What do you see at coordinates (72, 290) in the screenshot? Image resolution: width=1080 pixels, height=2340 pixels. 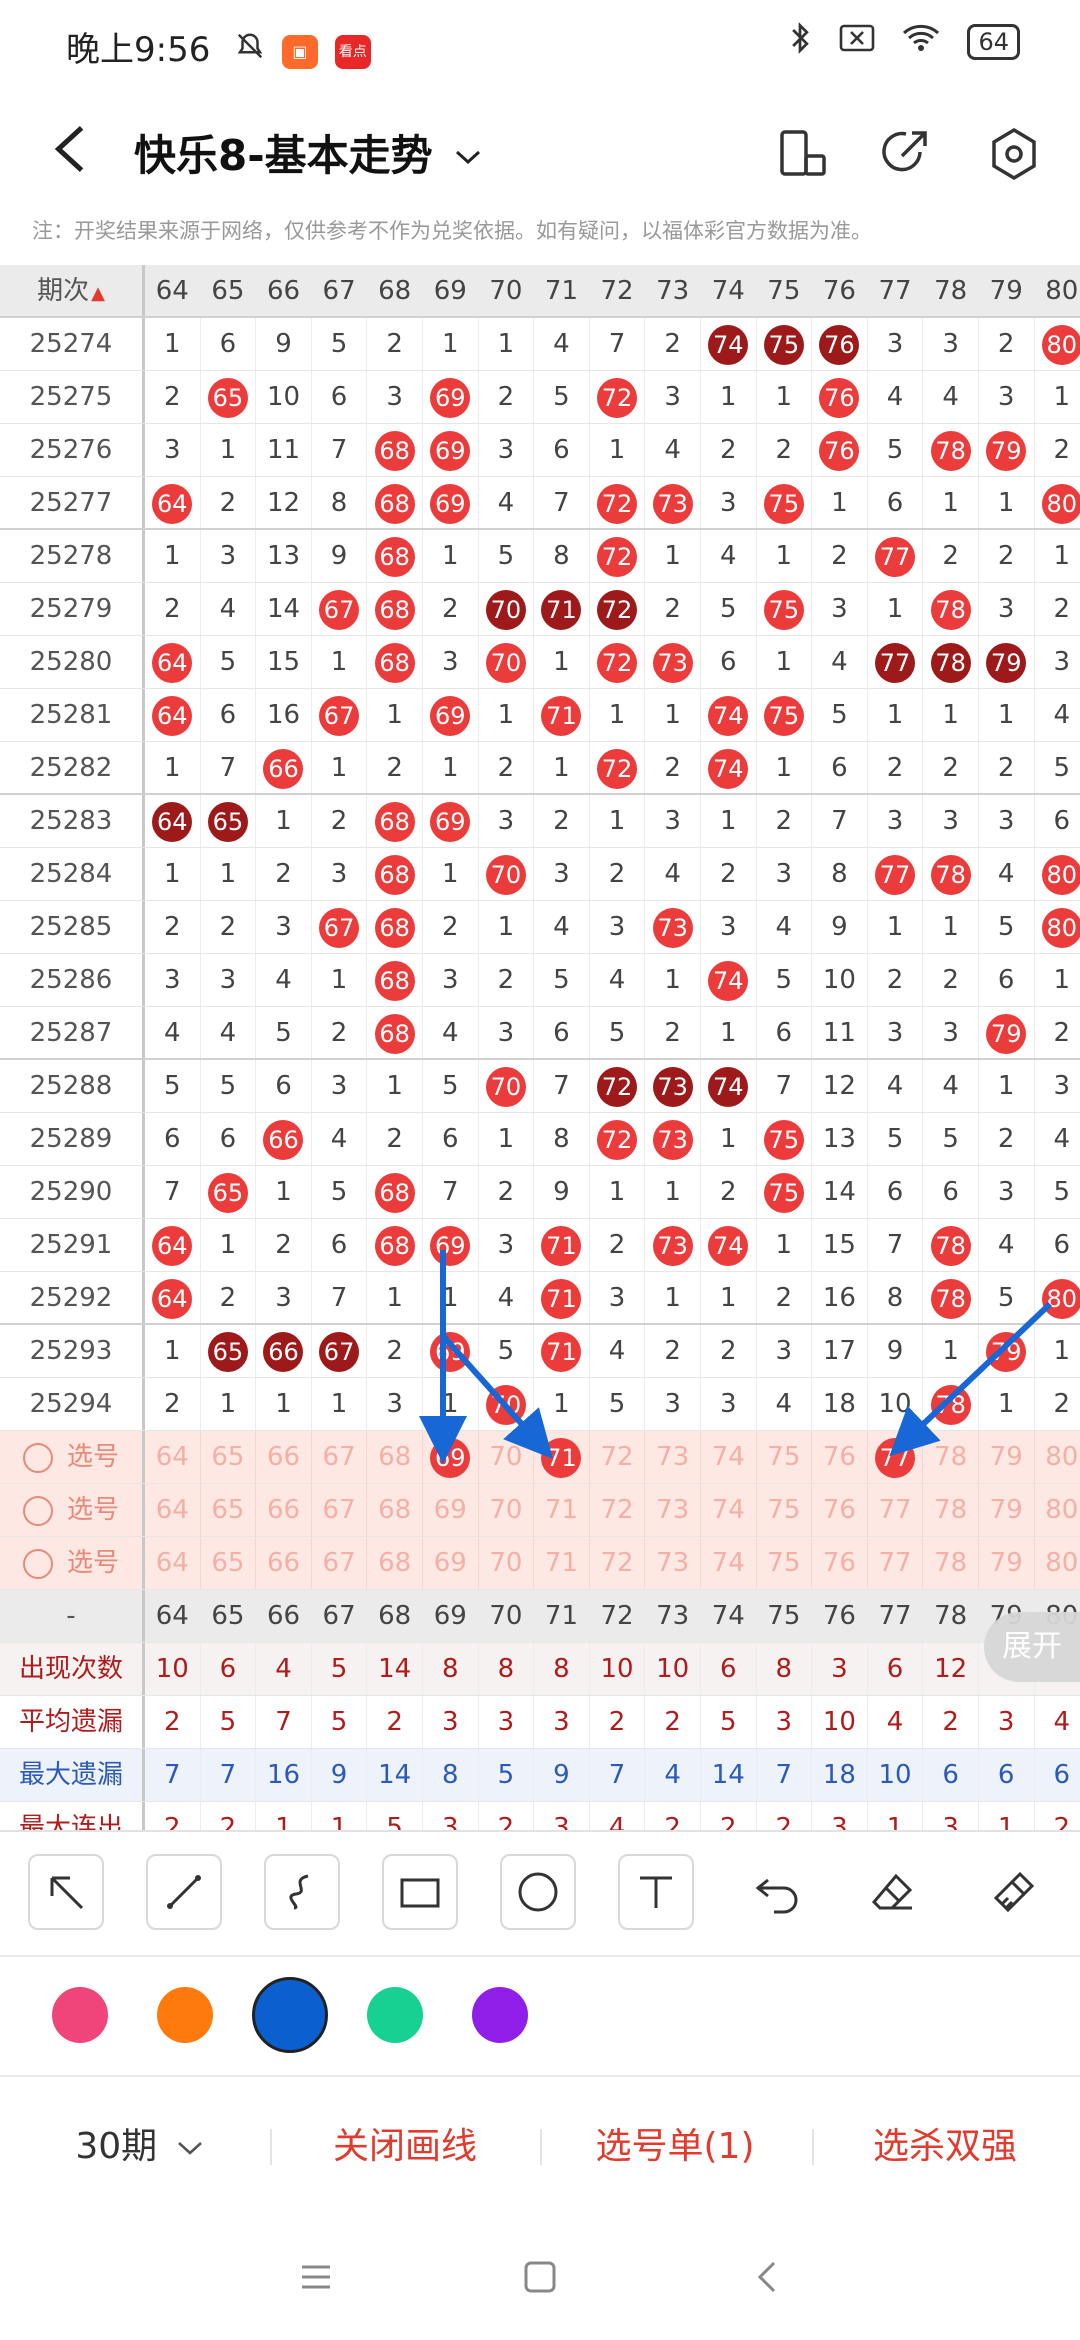 I see `period-sort-header: 期次 ▲` at bounding box center [72, 290].